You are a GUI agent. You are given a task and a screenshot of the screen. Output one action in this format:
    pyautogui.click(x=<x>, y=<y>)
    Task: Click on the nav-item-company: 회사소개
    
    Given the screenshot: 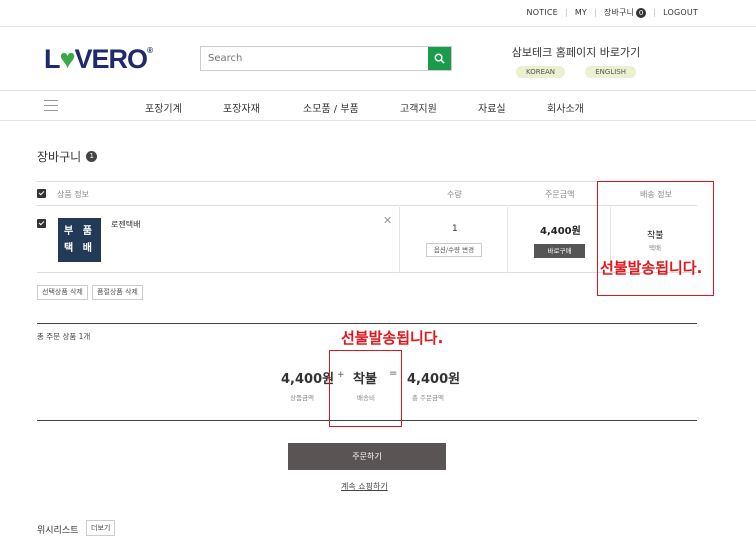 What is the action you would take?
    pyautogui.click(x=565, y=107)
    